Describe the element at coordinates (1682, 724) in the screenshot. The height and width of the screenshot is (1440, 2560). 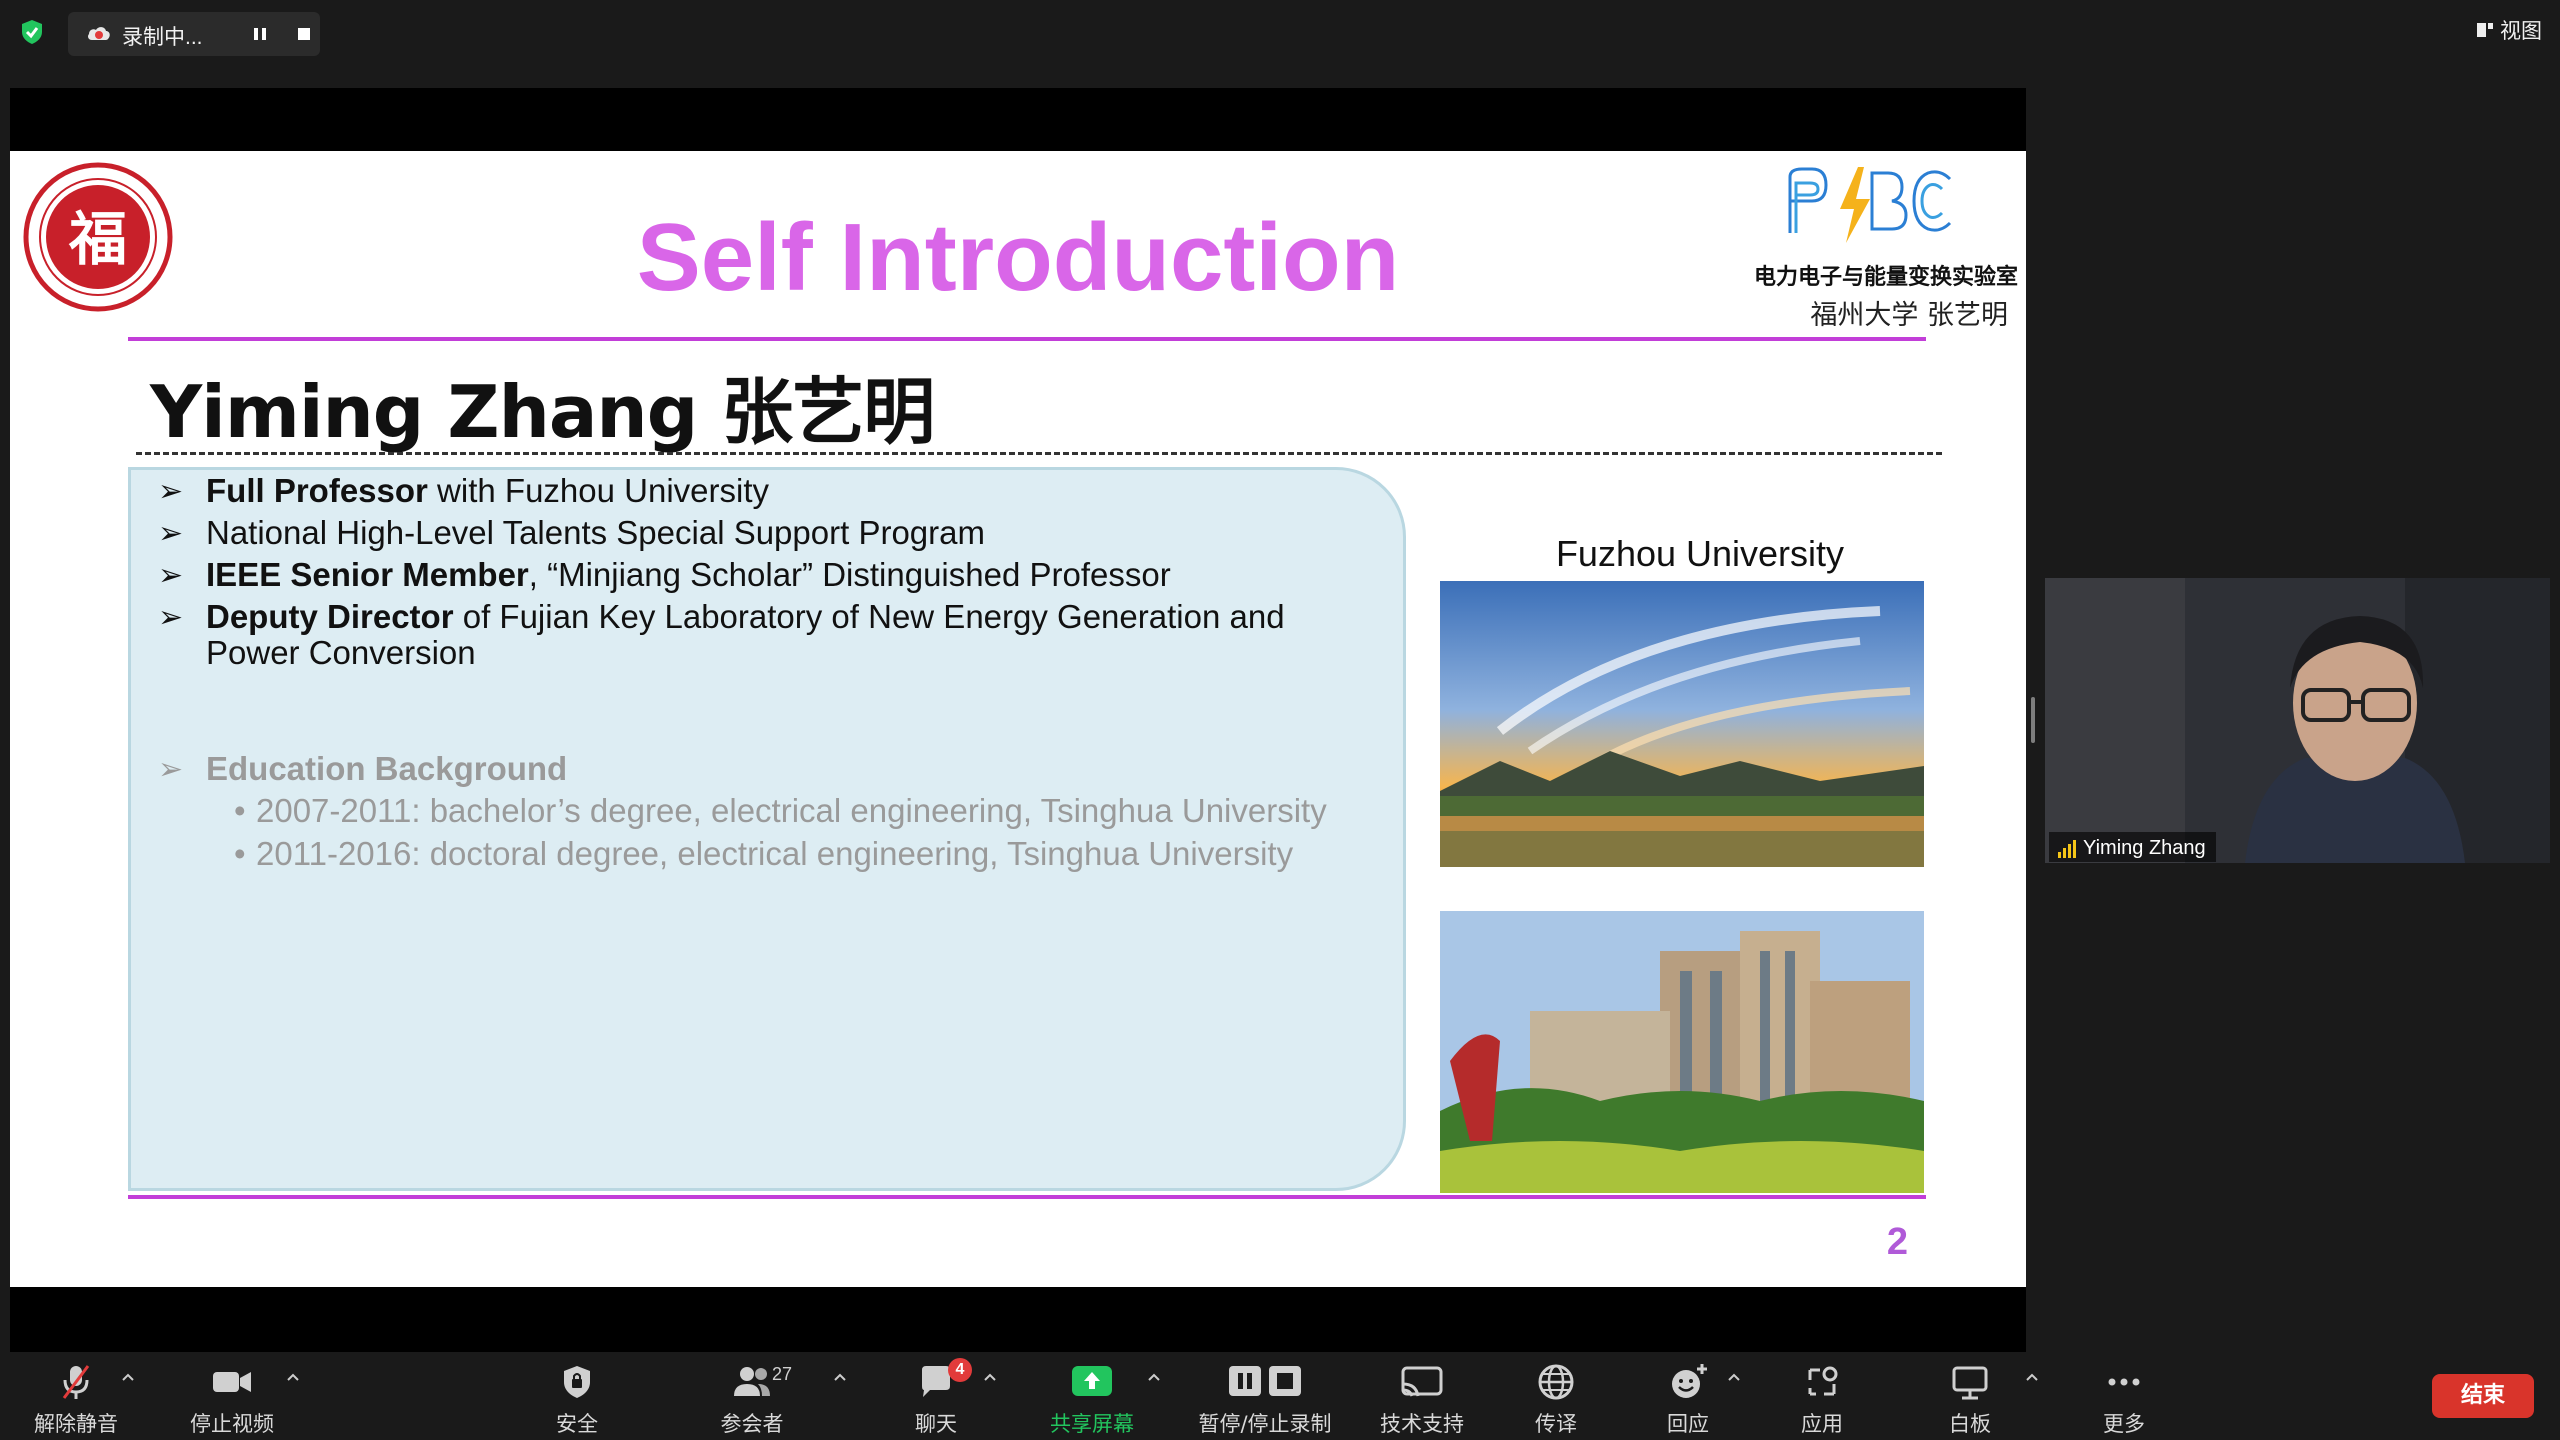
I see `campus-sunset-photo` at that location.